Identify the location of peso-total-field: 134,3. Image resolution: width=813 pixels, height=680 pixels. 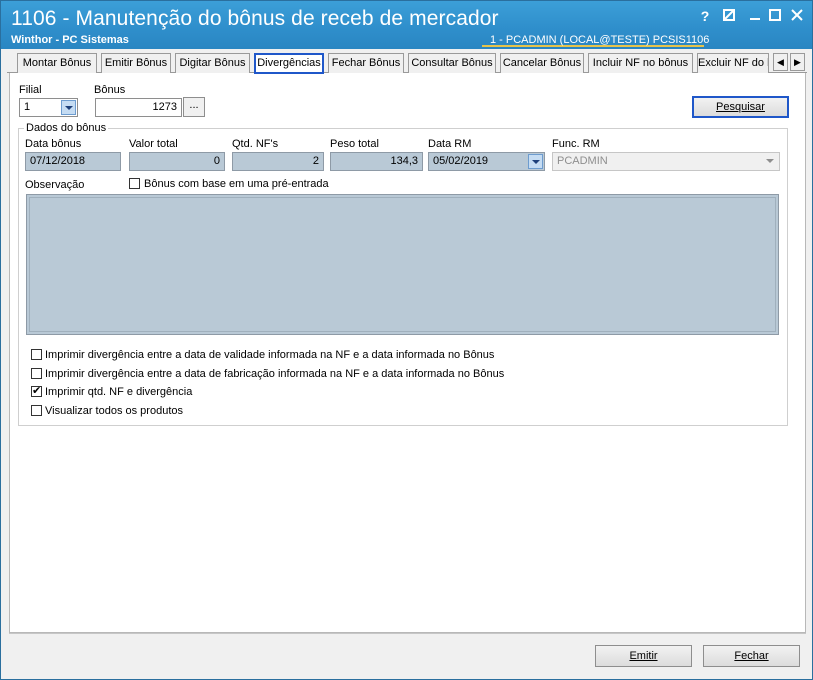
(376, 161).